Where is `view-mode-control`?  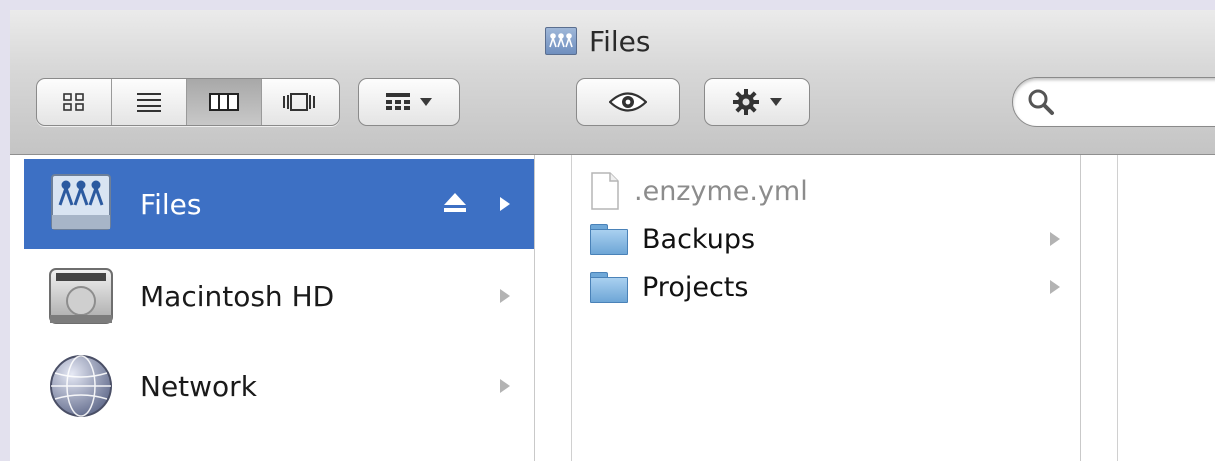 view-mode-control is located at coordinates (188, 102).